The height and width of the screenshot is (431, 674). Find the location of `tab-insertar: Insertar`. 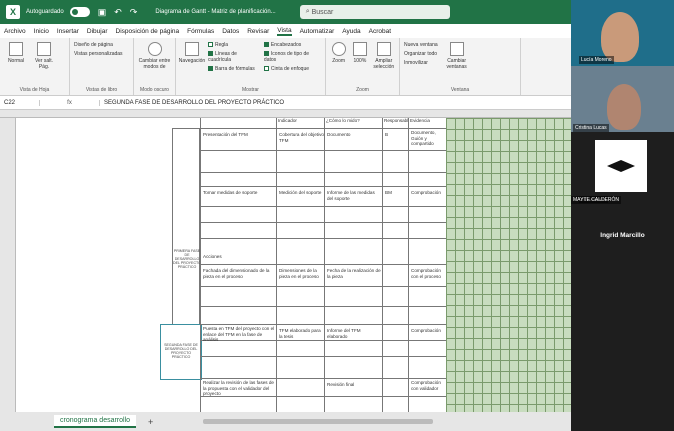

tab-insertar: Insertar is located at coordinates (68, 31).